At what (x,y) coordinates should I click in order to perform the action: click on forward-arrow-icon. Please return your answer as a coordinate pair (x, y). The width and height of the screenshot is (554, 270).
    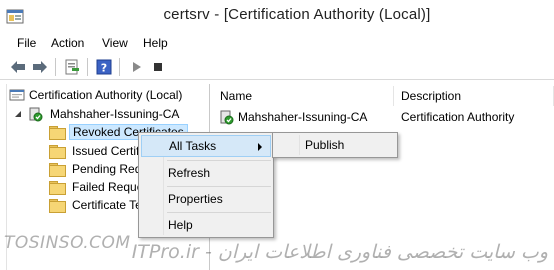
    Looking at the image, I should click on (40, 67).